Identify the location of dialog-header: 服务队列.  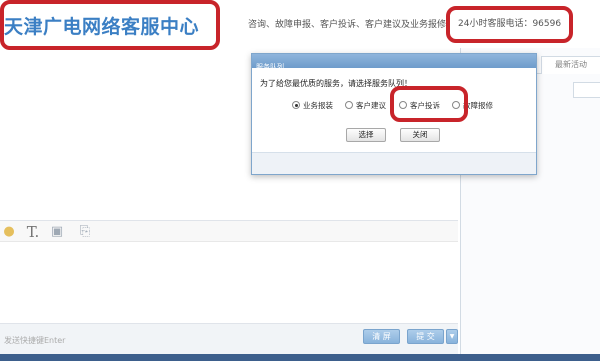
(394, 62).